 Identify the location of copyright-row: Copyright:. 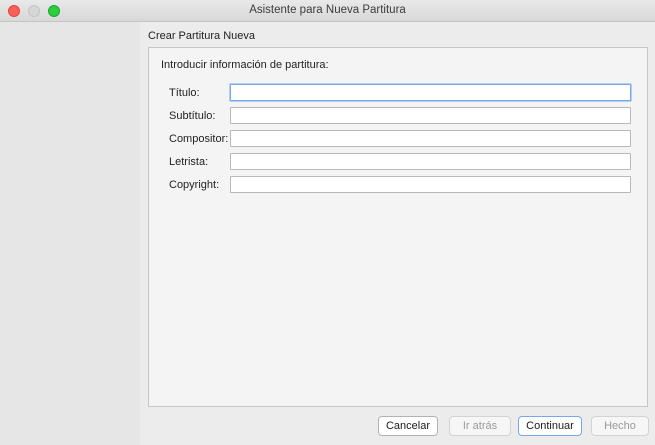
(399, 186).